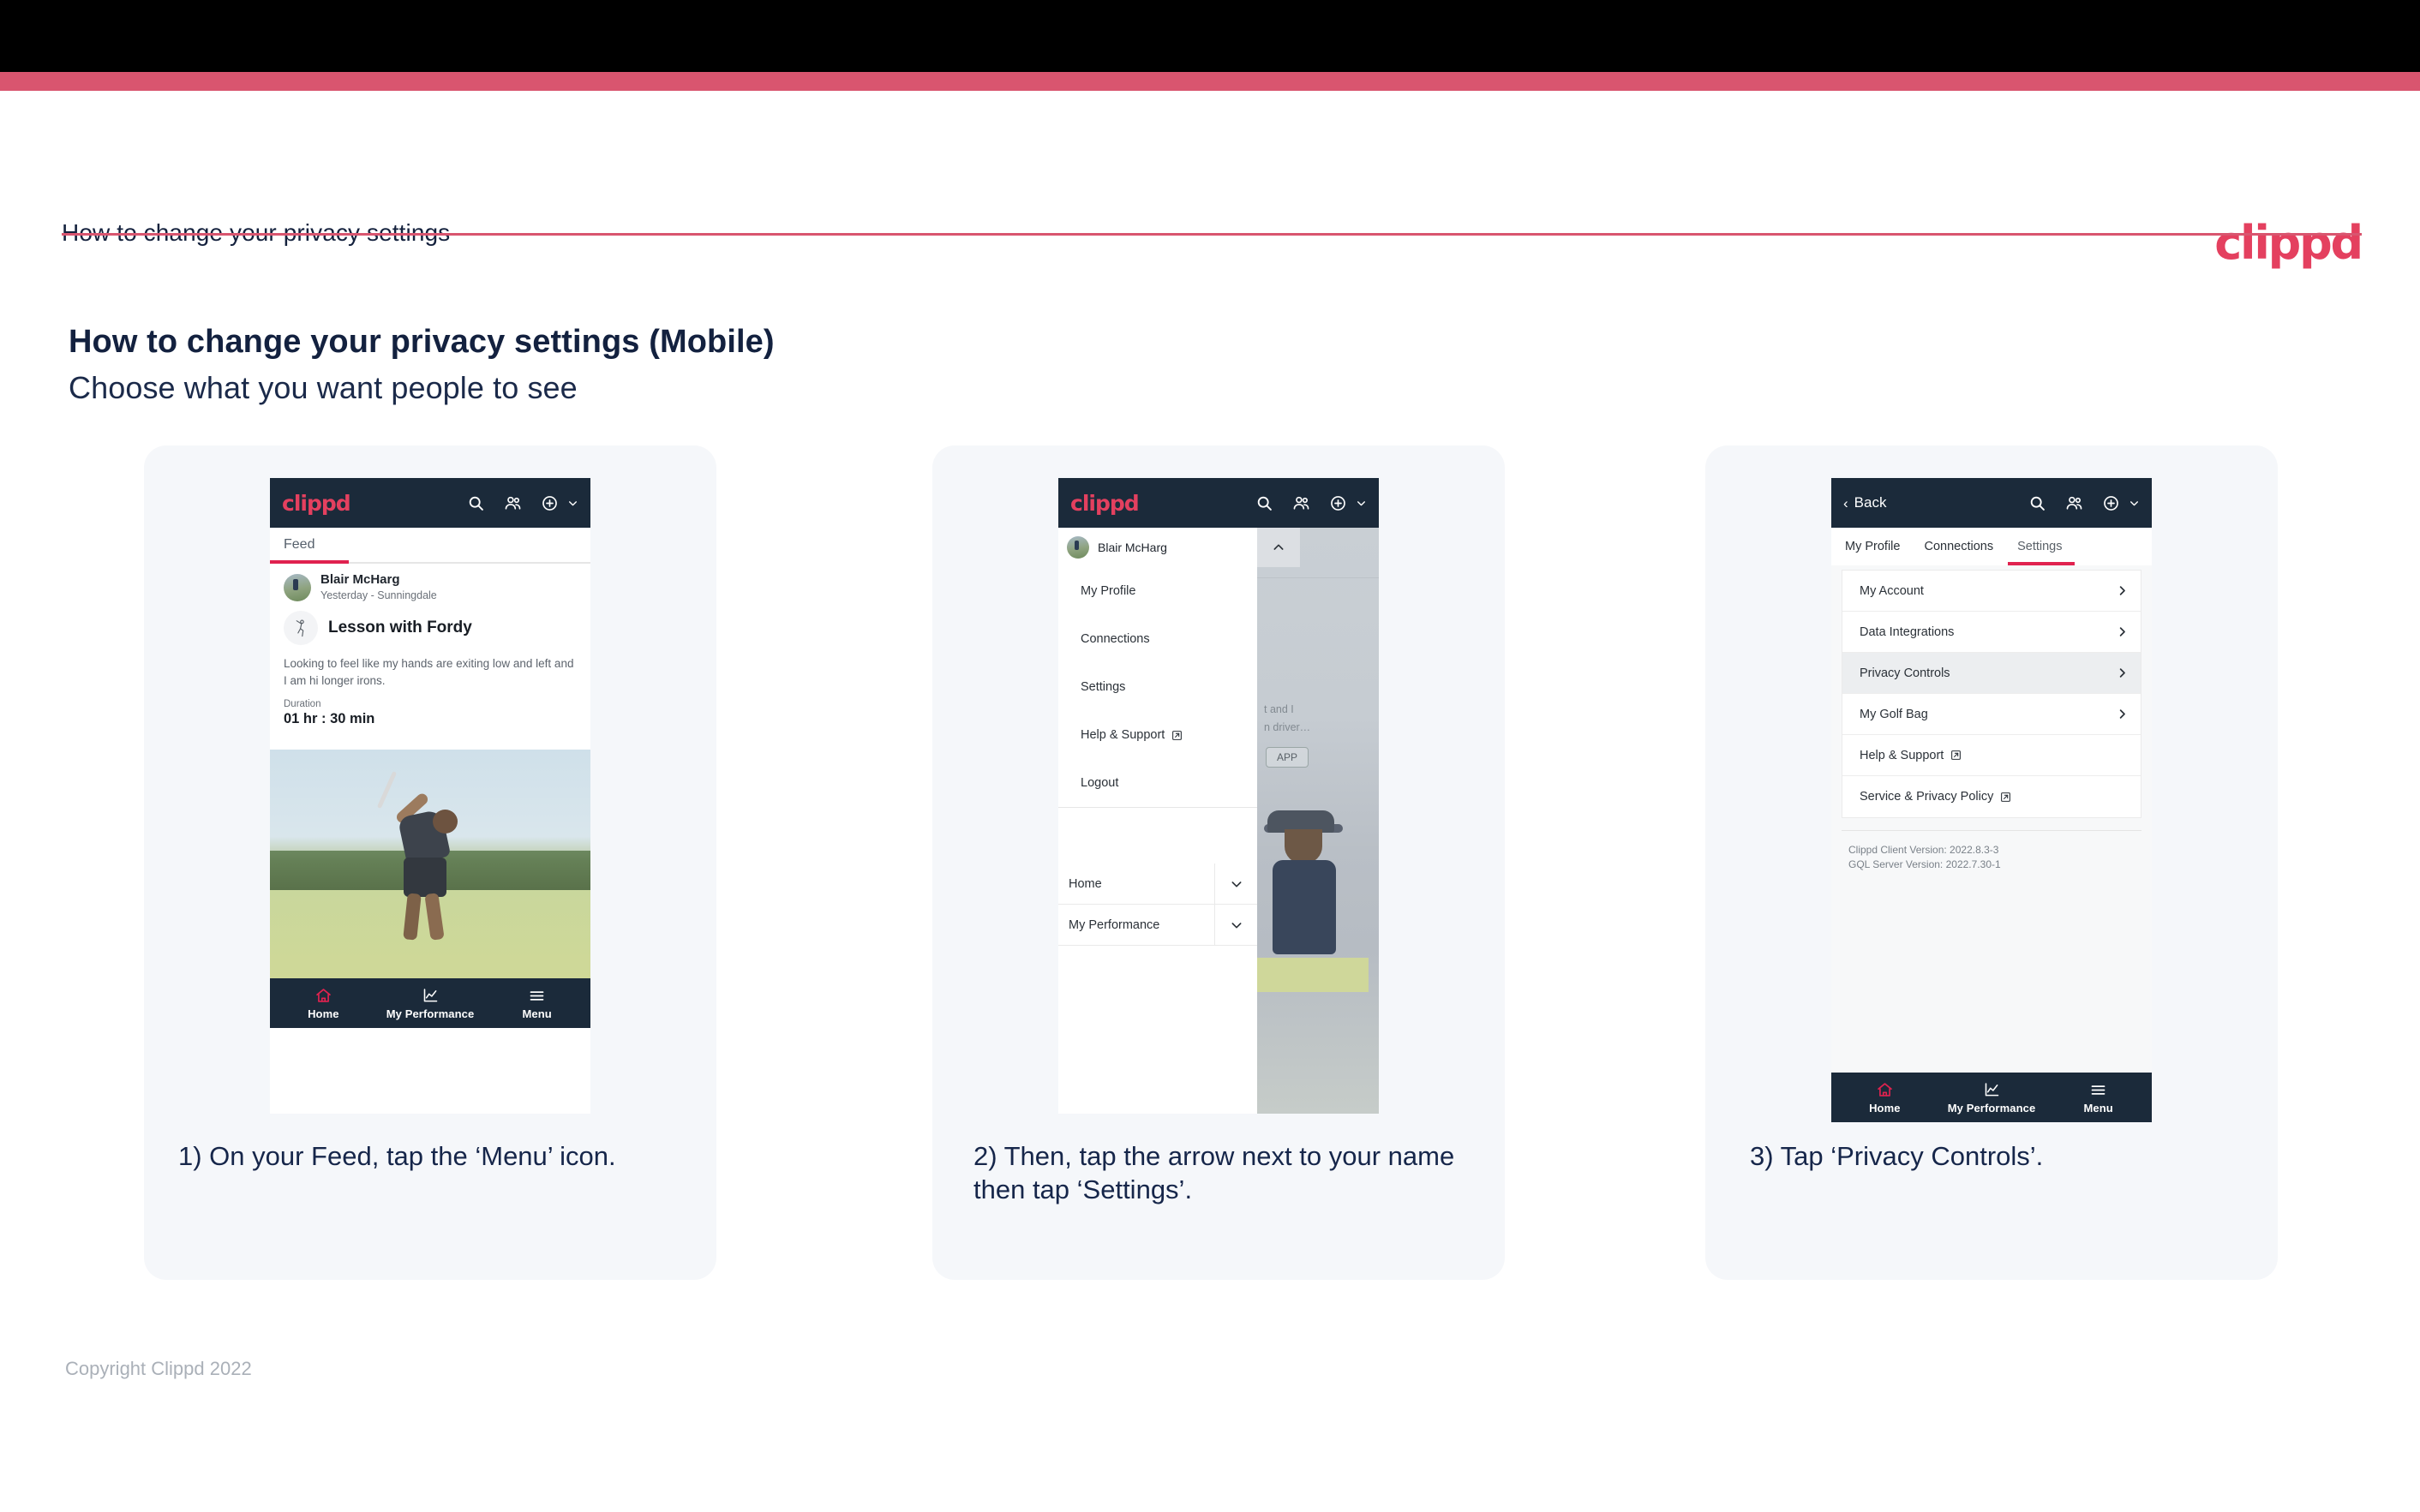  What do you see at coordinates (2288, 243) in the screenshot?
I see `clippd-logo: clippd` at bounding box center [2288, 243].